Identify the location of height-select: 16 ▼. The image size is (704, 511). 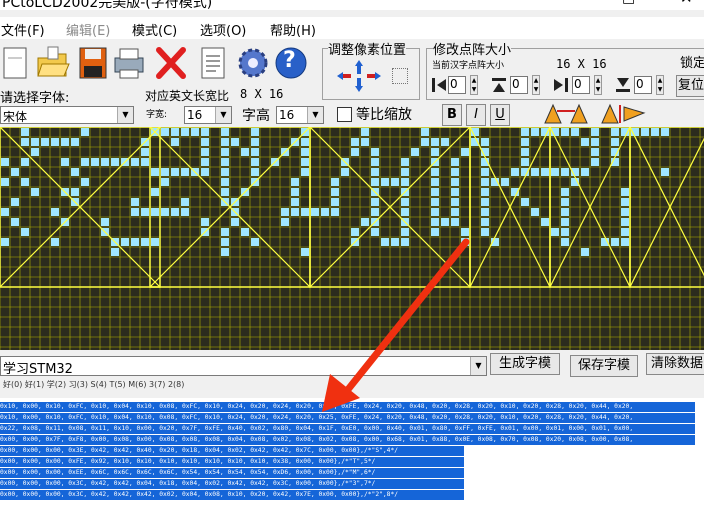
(300, 115).